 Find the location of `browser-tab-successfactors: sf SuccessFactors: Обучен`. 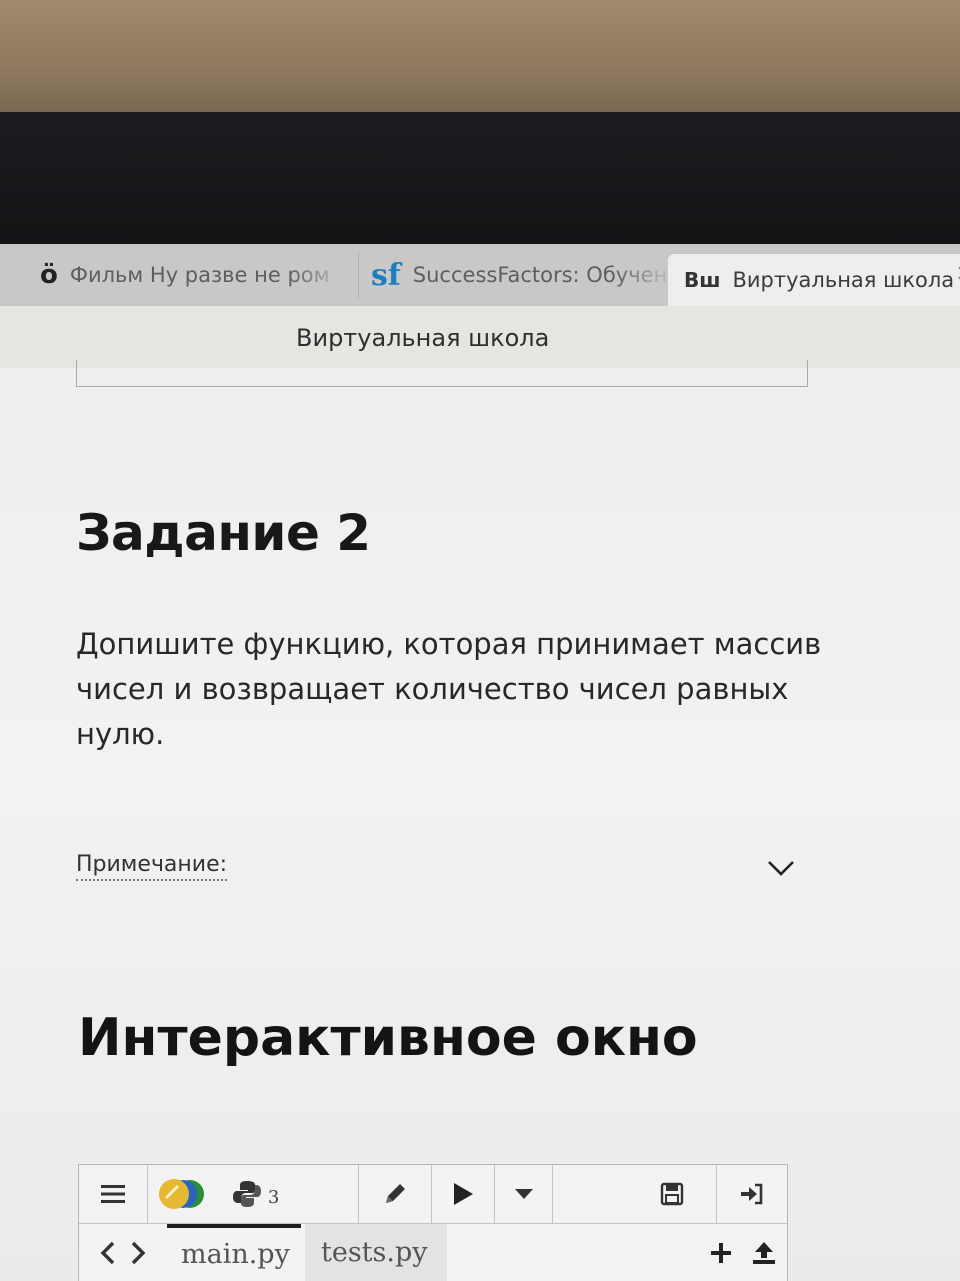

browser-tab-successfactors: sf SuccessFactors: Обучен is located at coordinates (517, 275).